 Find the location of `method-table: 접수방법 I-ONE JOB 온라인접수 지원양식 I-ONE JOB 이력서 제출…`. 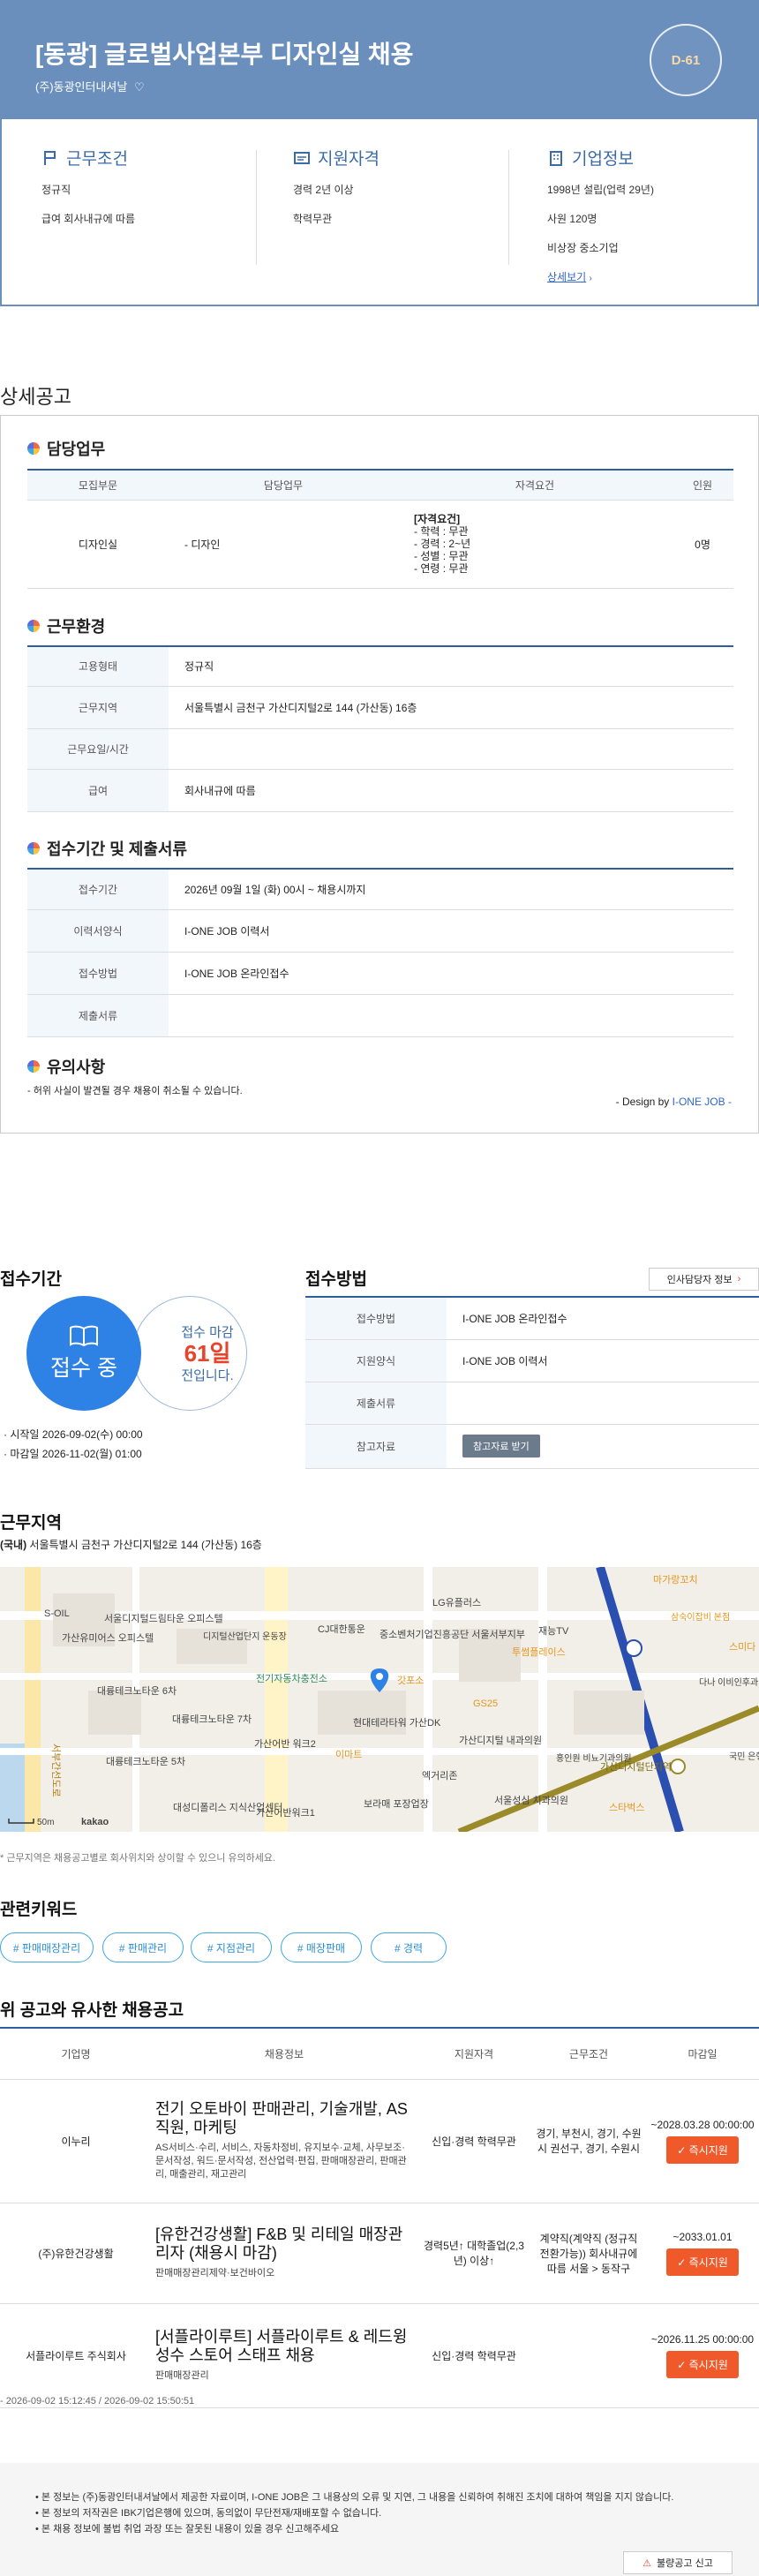

method-table: 접수방법 I-ONE JOB 온라인접수 지원양식 I-ONE JOB 이력서 제출… is located at coordinates (532, 1383).